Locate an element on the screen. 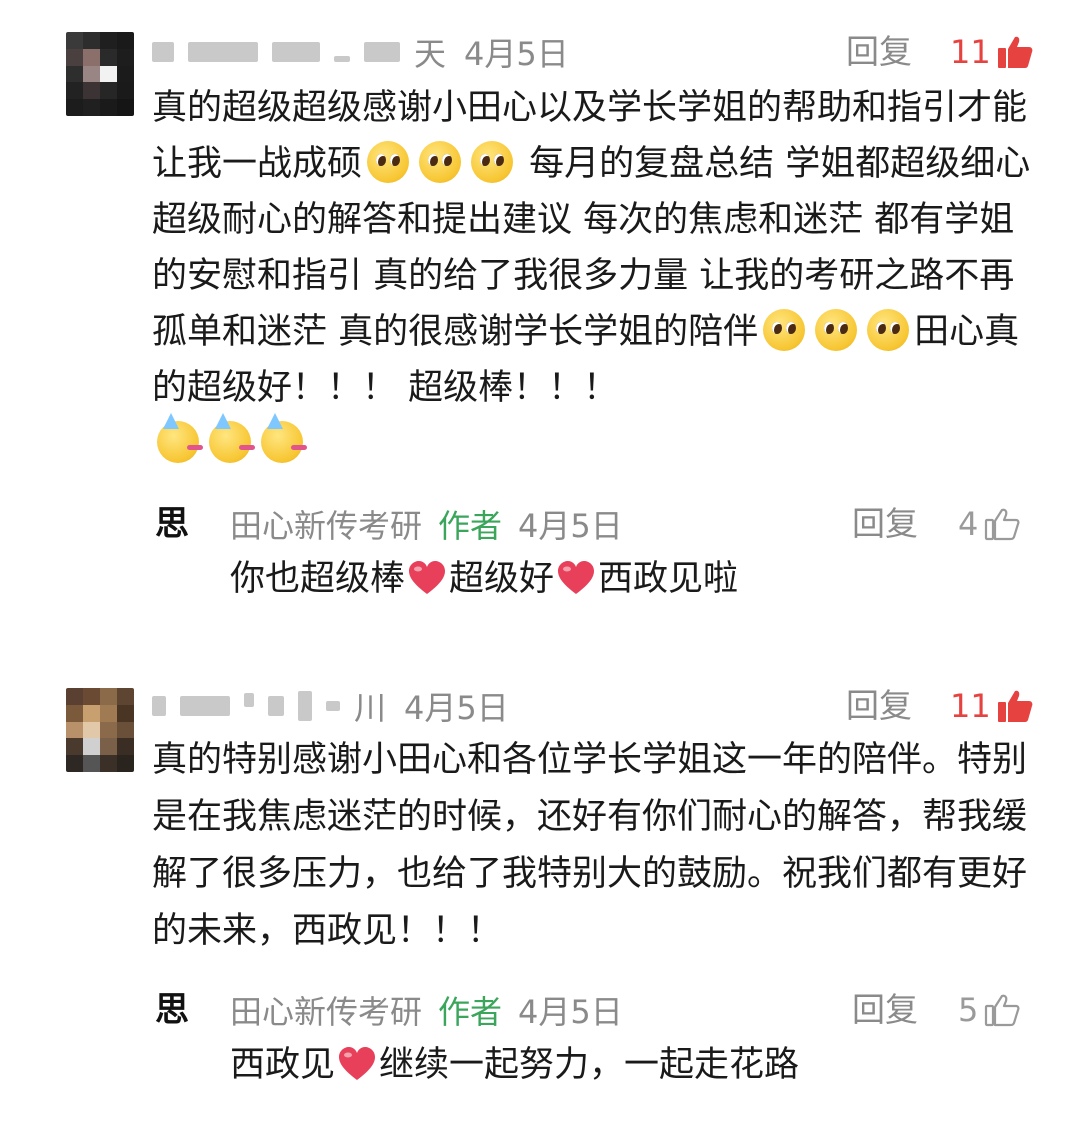 This screenshot has height=1126, width=1080. like-button: 5 is located at coordinates (989, 1010).